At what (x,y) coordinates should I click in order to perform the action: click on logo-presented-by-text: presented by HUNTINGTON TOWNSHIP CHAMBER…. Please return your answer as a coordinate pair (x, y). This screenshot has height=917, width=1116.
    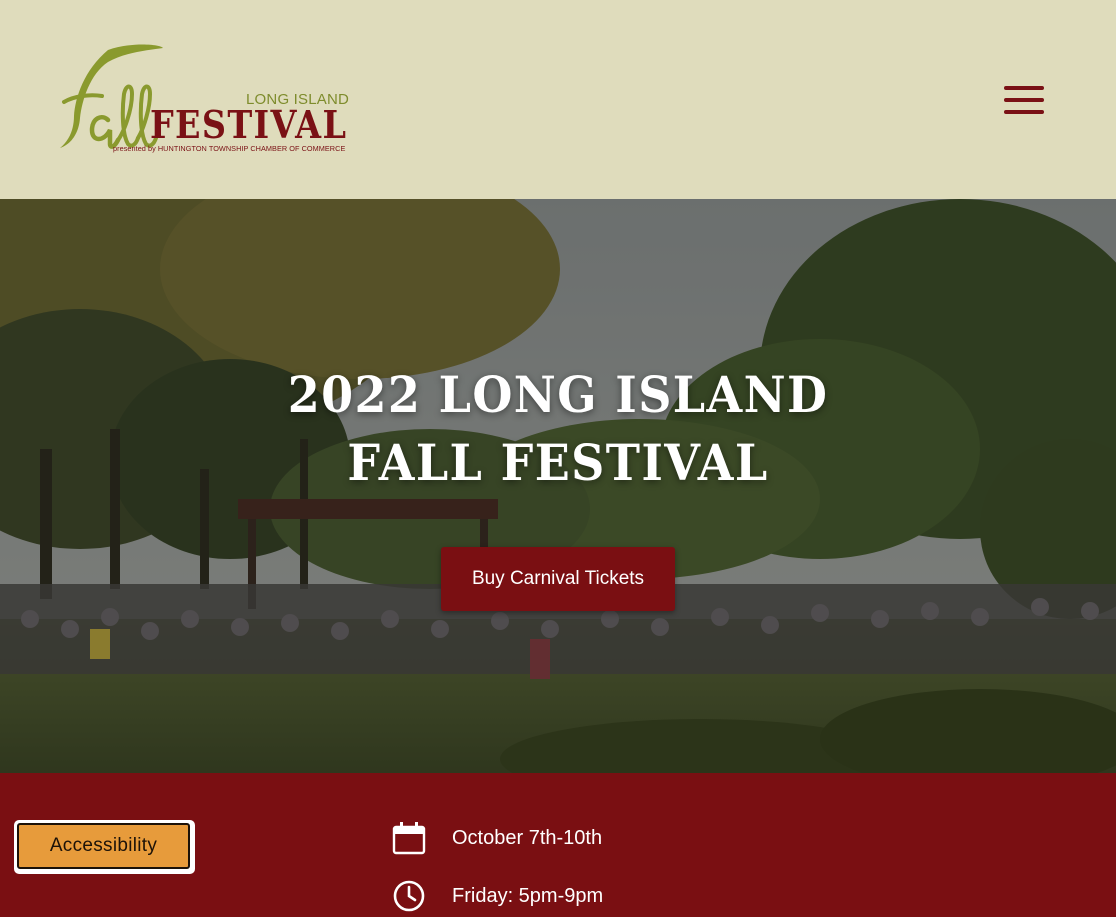
    Looking at the image, I should click on (229, 148).